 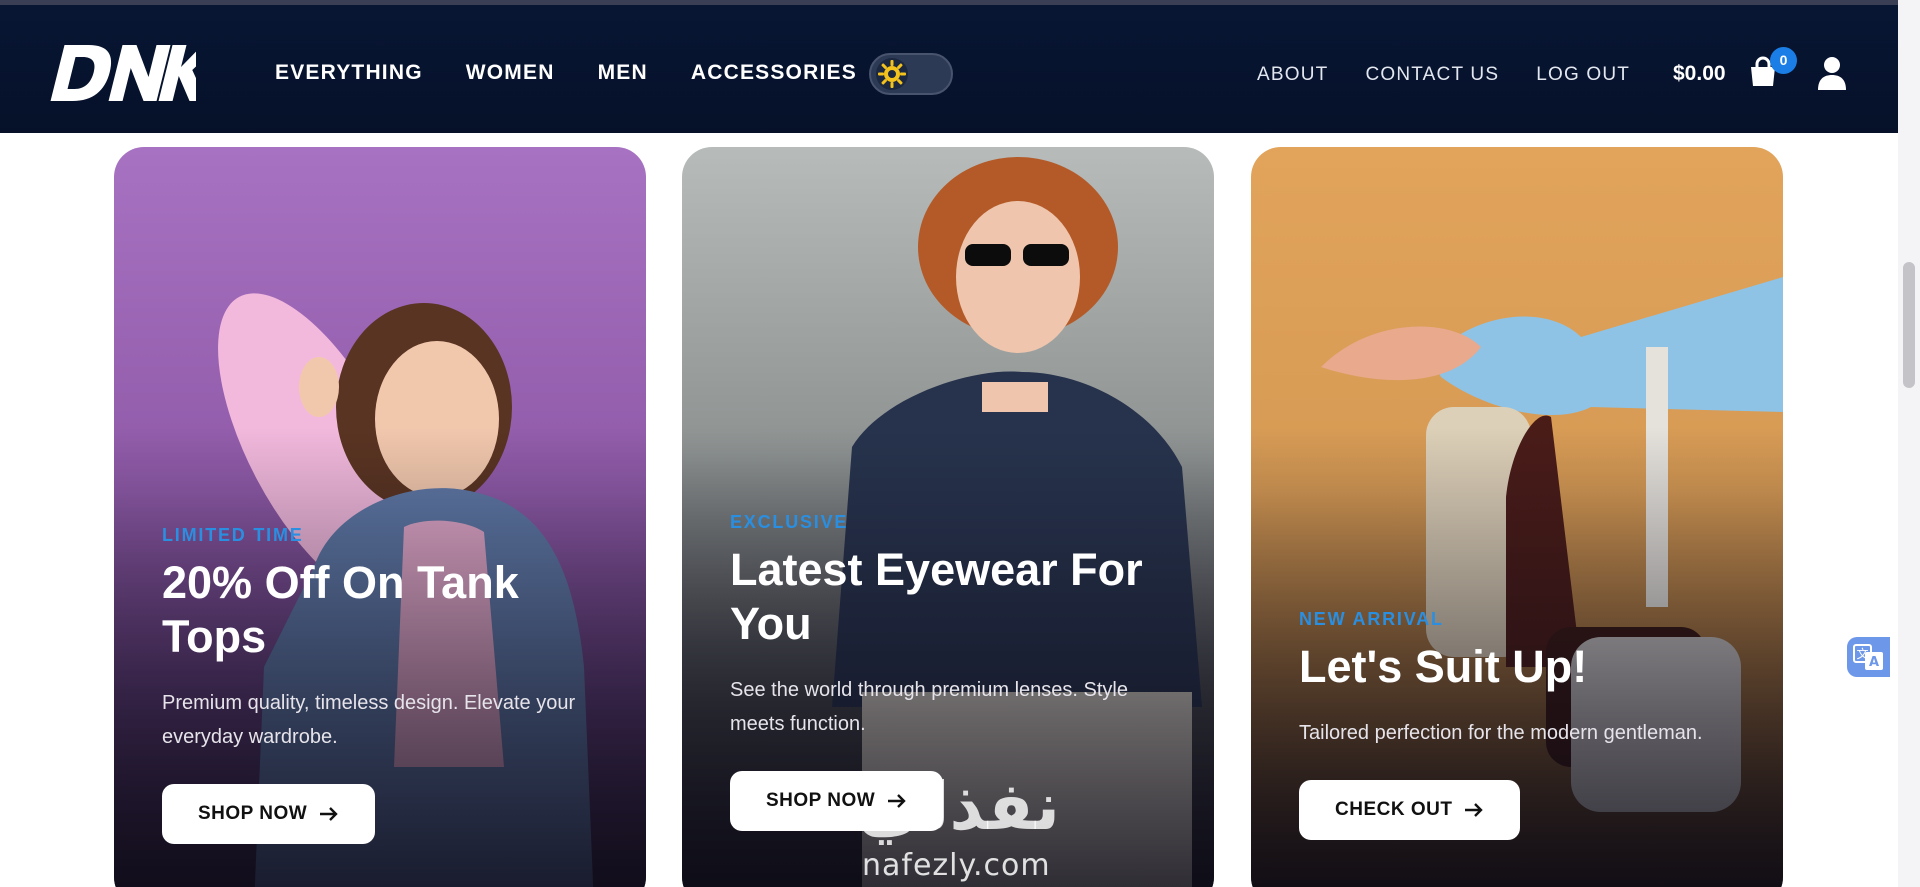 What do you see at coordinates (340, 609) in the screenshot?
I see `card-title: 20% Off On Tank Tops` at bounding box center [340, 609].